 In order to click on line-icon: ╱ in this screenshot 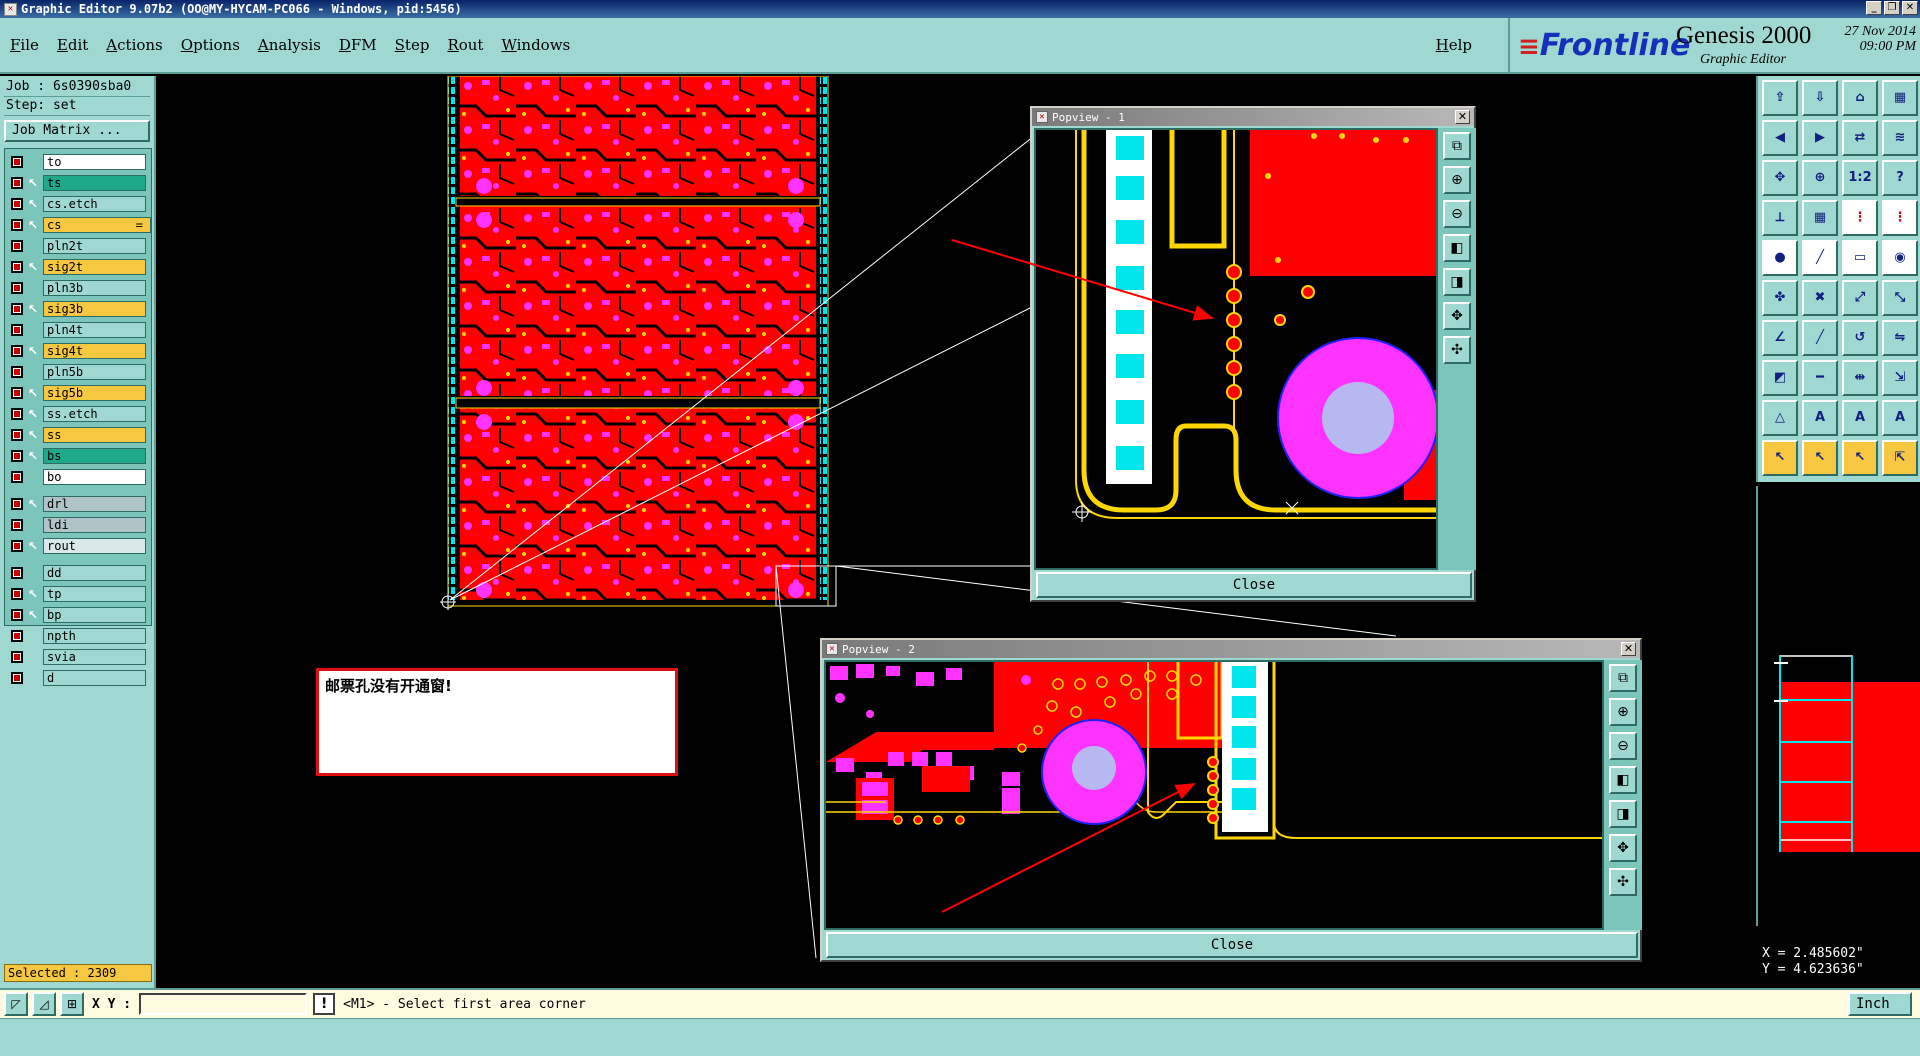, I will do `click(1820, 258)`.